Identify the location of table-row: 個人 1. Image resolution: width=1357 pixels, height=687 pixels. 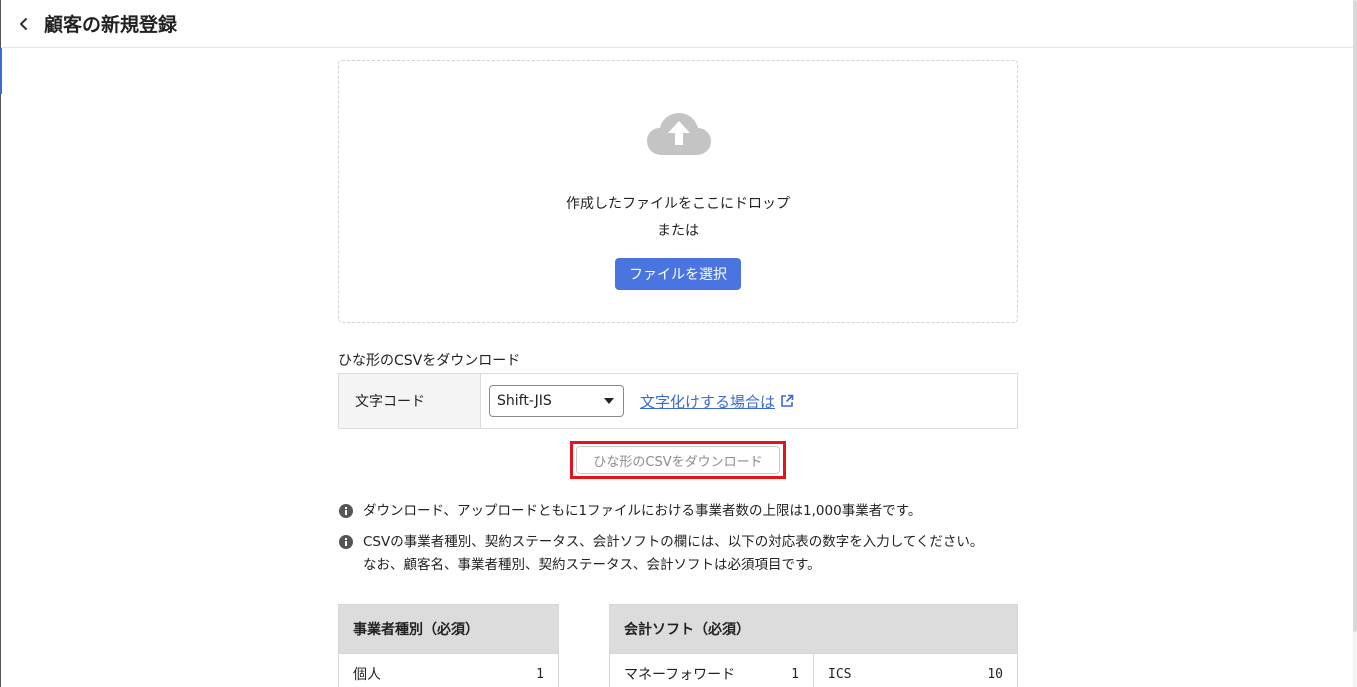
(448, 670).